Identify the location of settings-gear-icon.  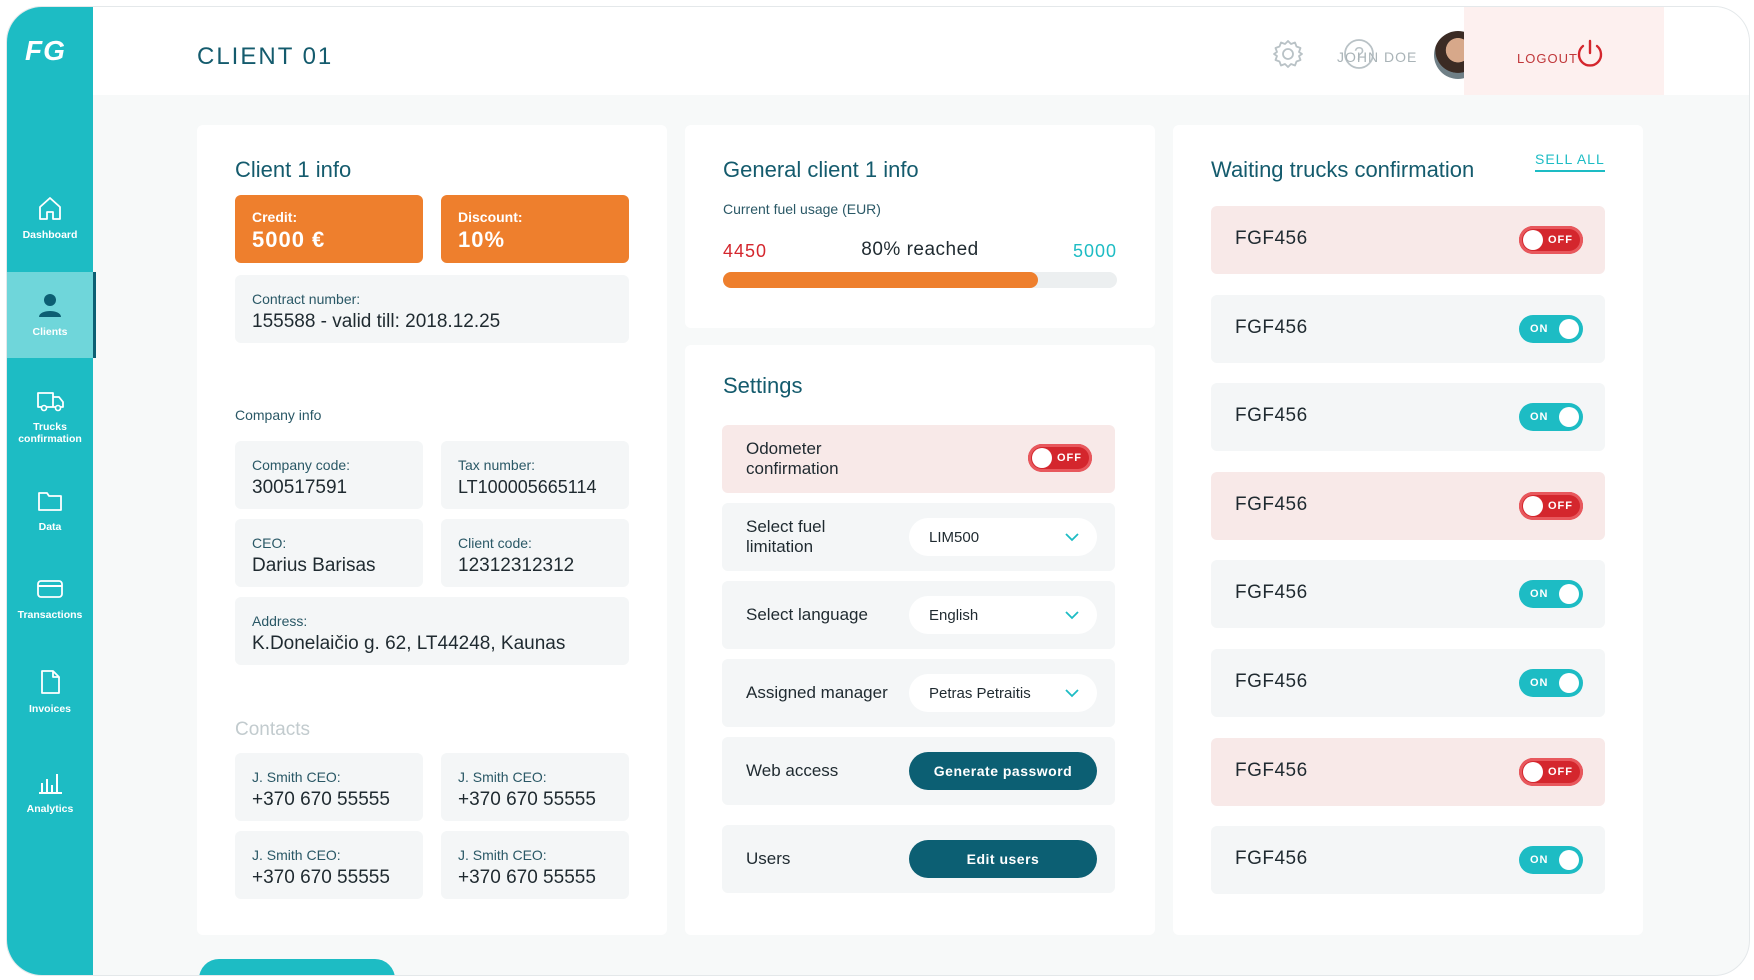
(1288, 54).